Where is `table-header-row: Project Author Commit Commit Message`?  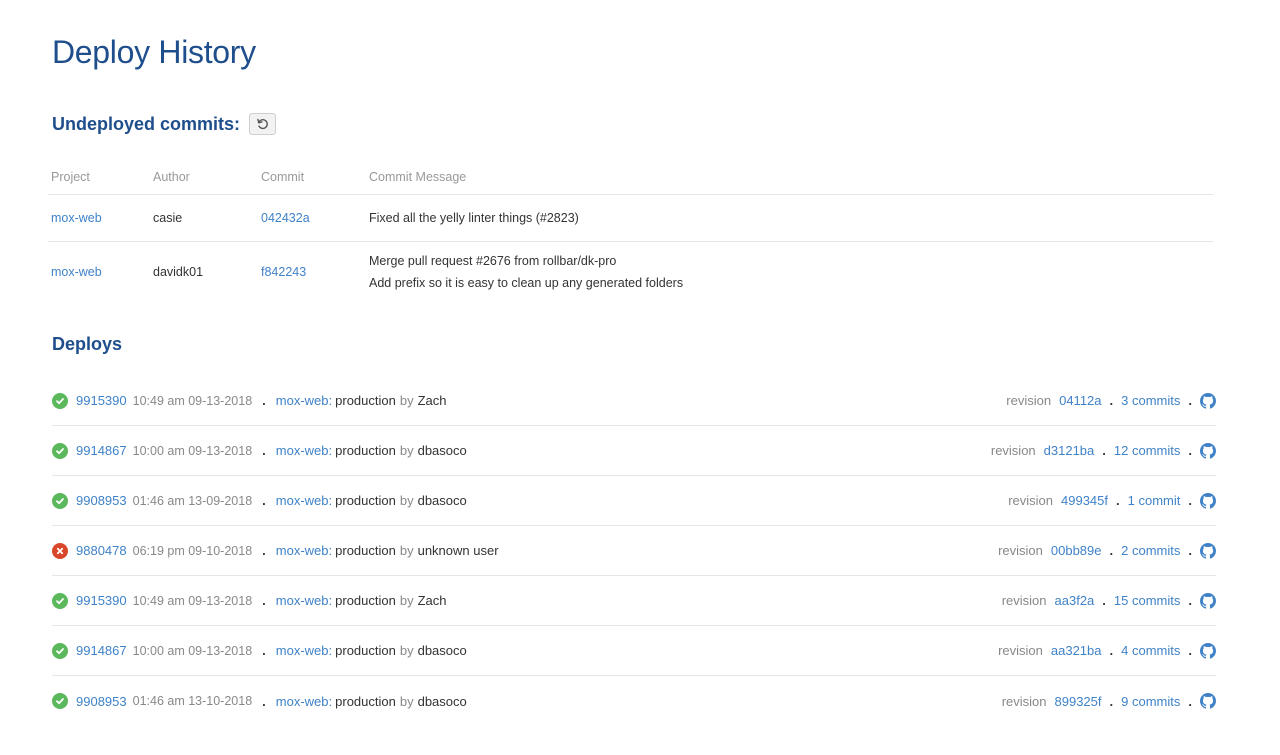
table-header-row: Project Author Commit Commit Message is located at coordinates (630, 177).